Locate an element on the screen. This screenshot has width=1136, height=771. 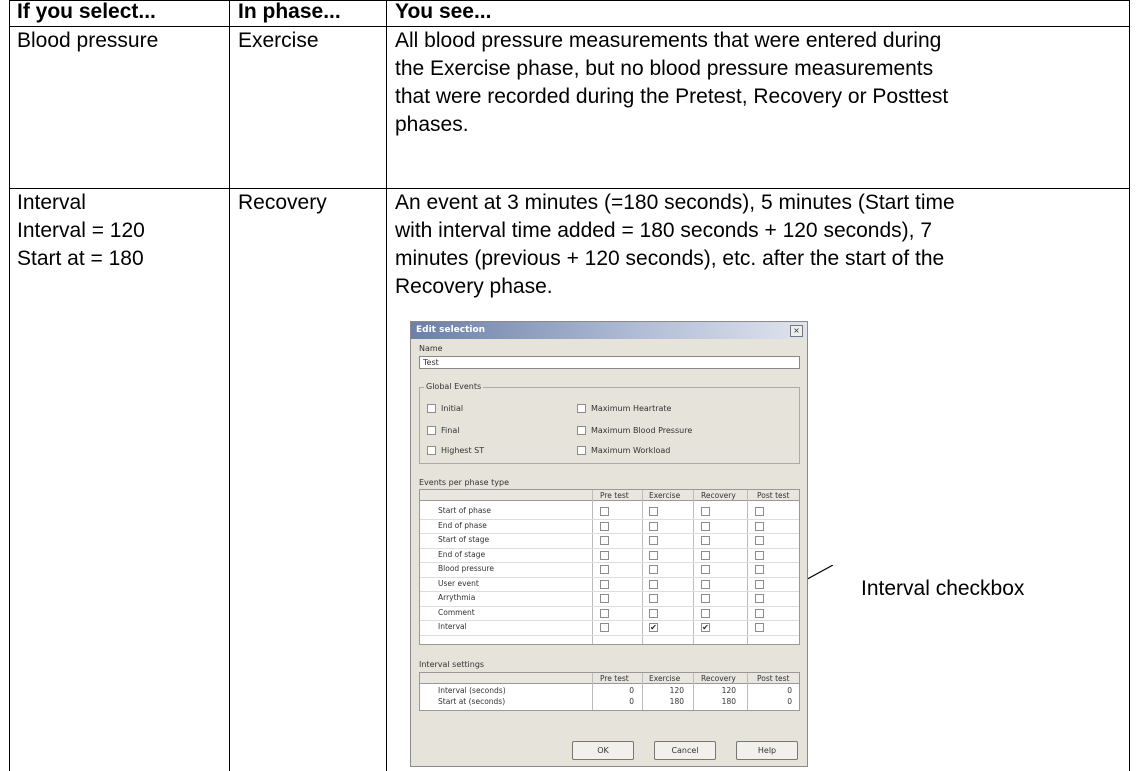
dialog-title-bar: Edit selection is located at coordinates (609, 330).